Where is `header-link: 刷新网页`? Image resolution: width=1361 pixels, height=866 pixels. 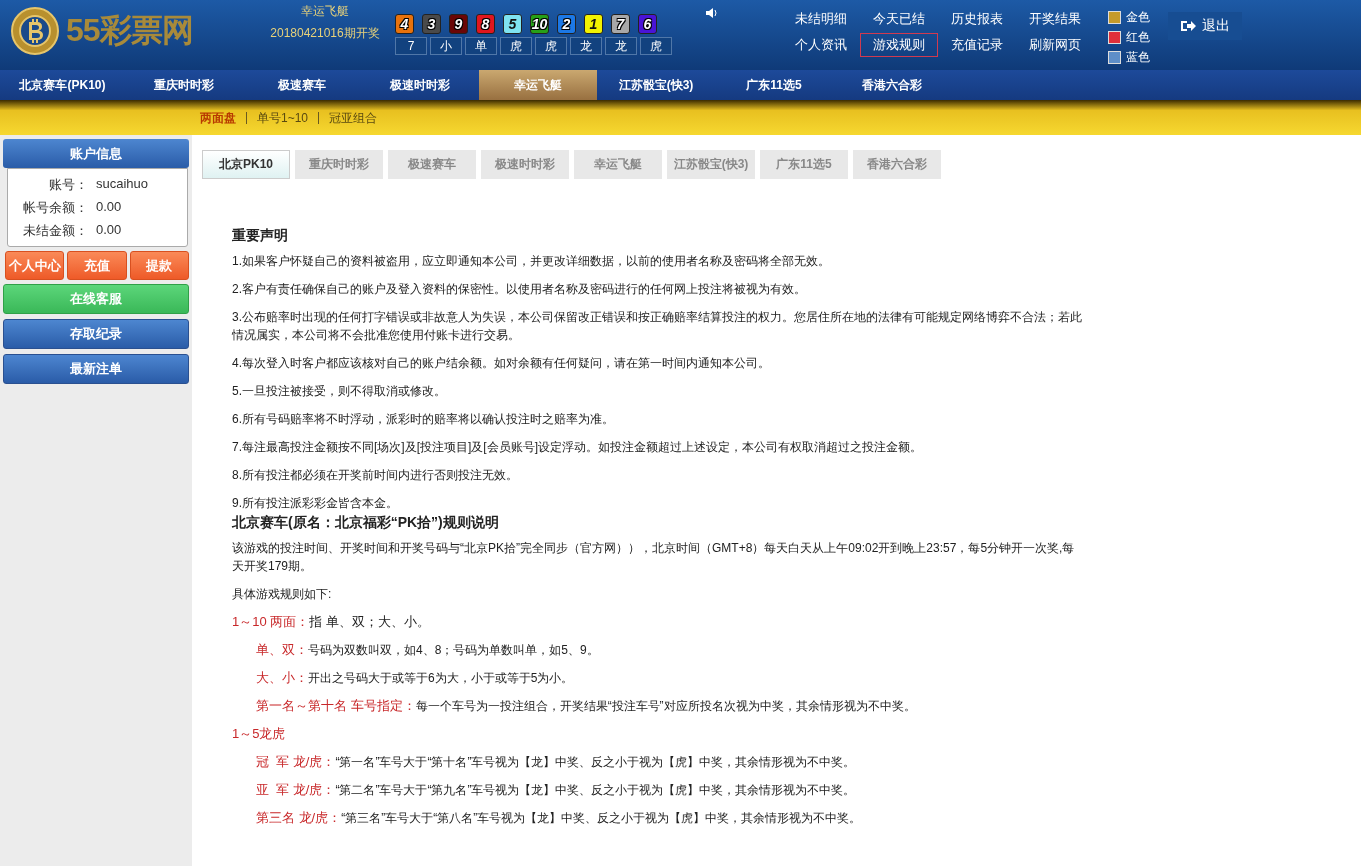 header-link: 刷新网页 is located at coordinates (1055, 45).